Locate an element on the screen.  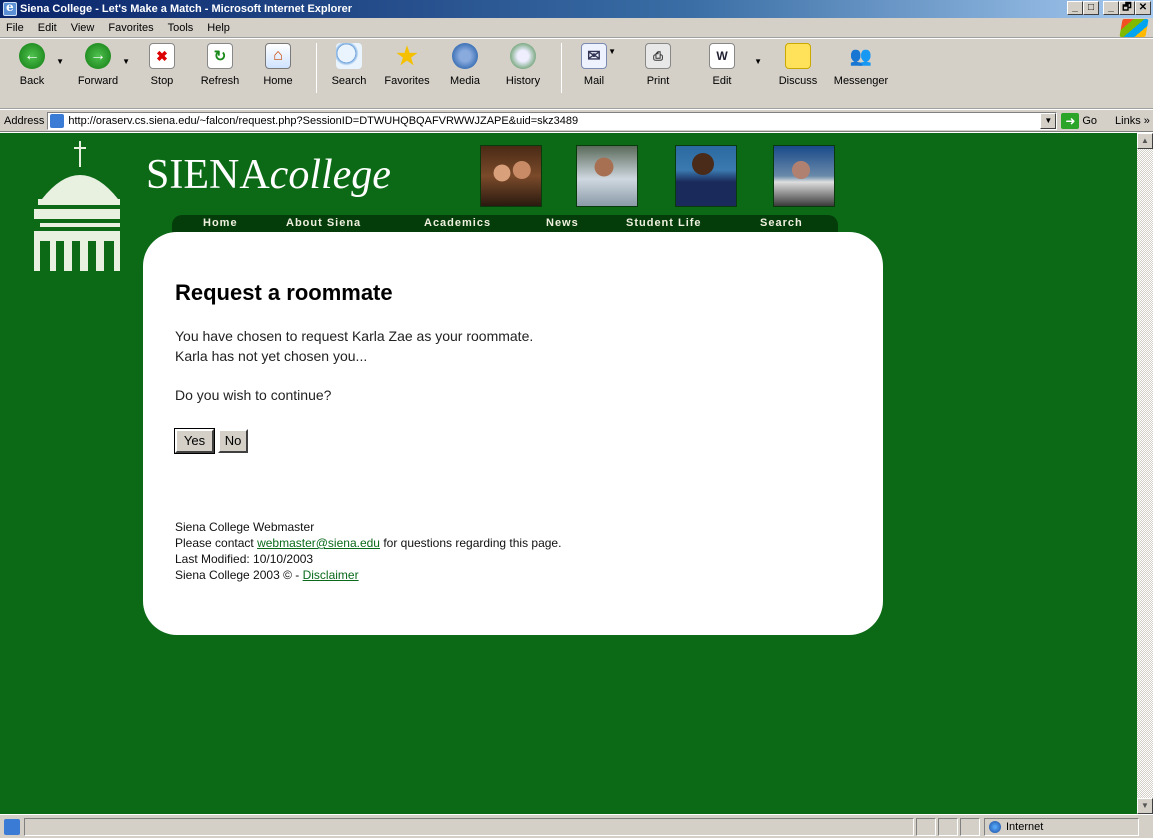
search-label: Search is located at coordinates (349, 81).